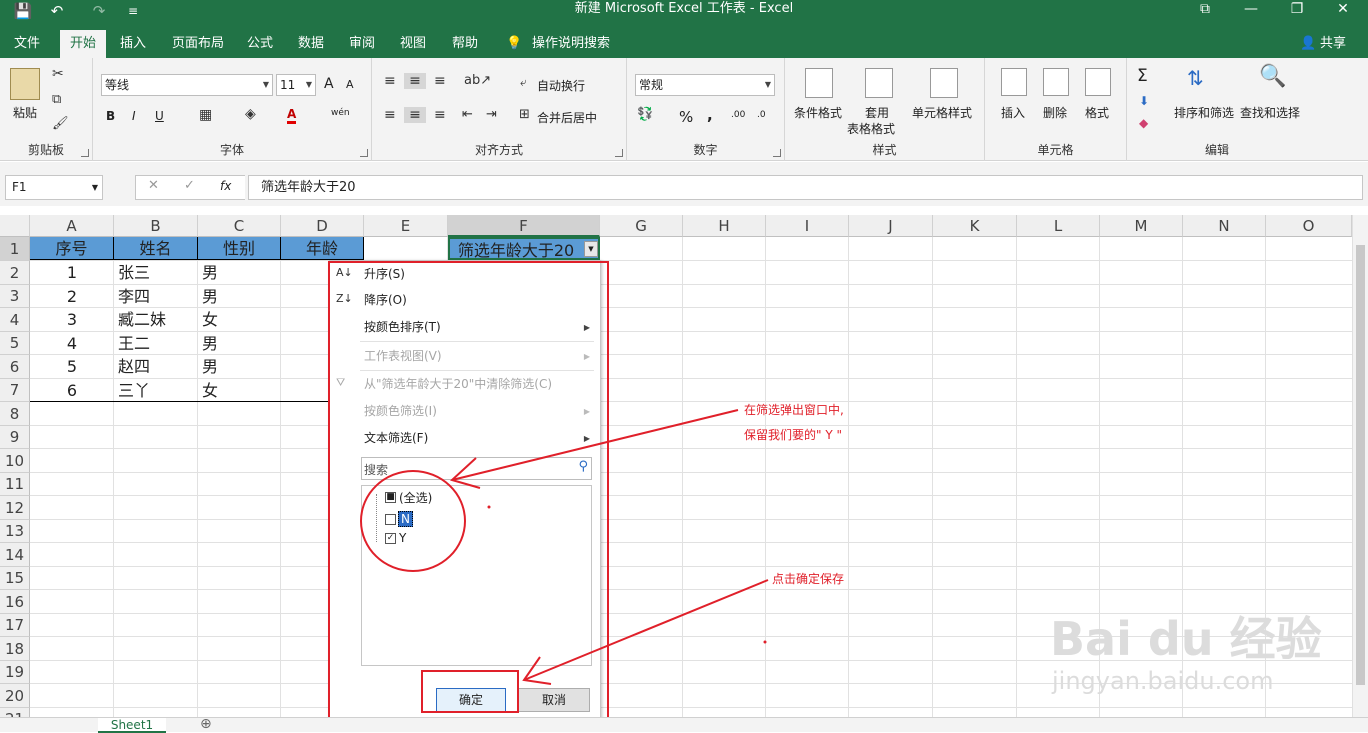 Image resolution: width=1368 pixels, height=733 pixels. What do you see at coordinates (206, 724) in the screenshot?
I see `add-sheet-icon: ⊕` at bounding box center [206, 724].